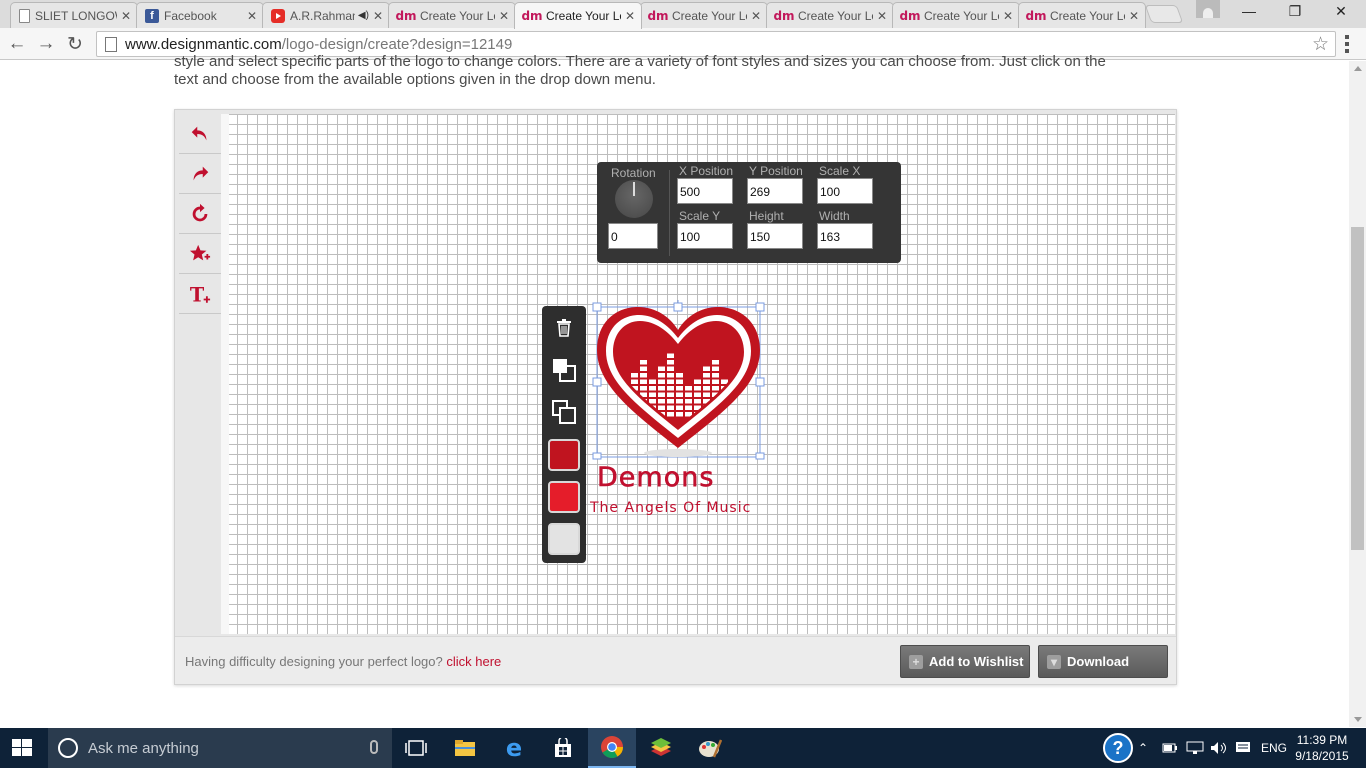  I want to click on document-icon, so click(24, 15).